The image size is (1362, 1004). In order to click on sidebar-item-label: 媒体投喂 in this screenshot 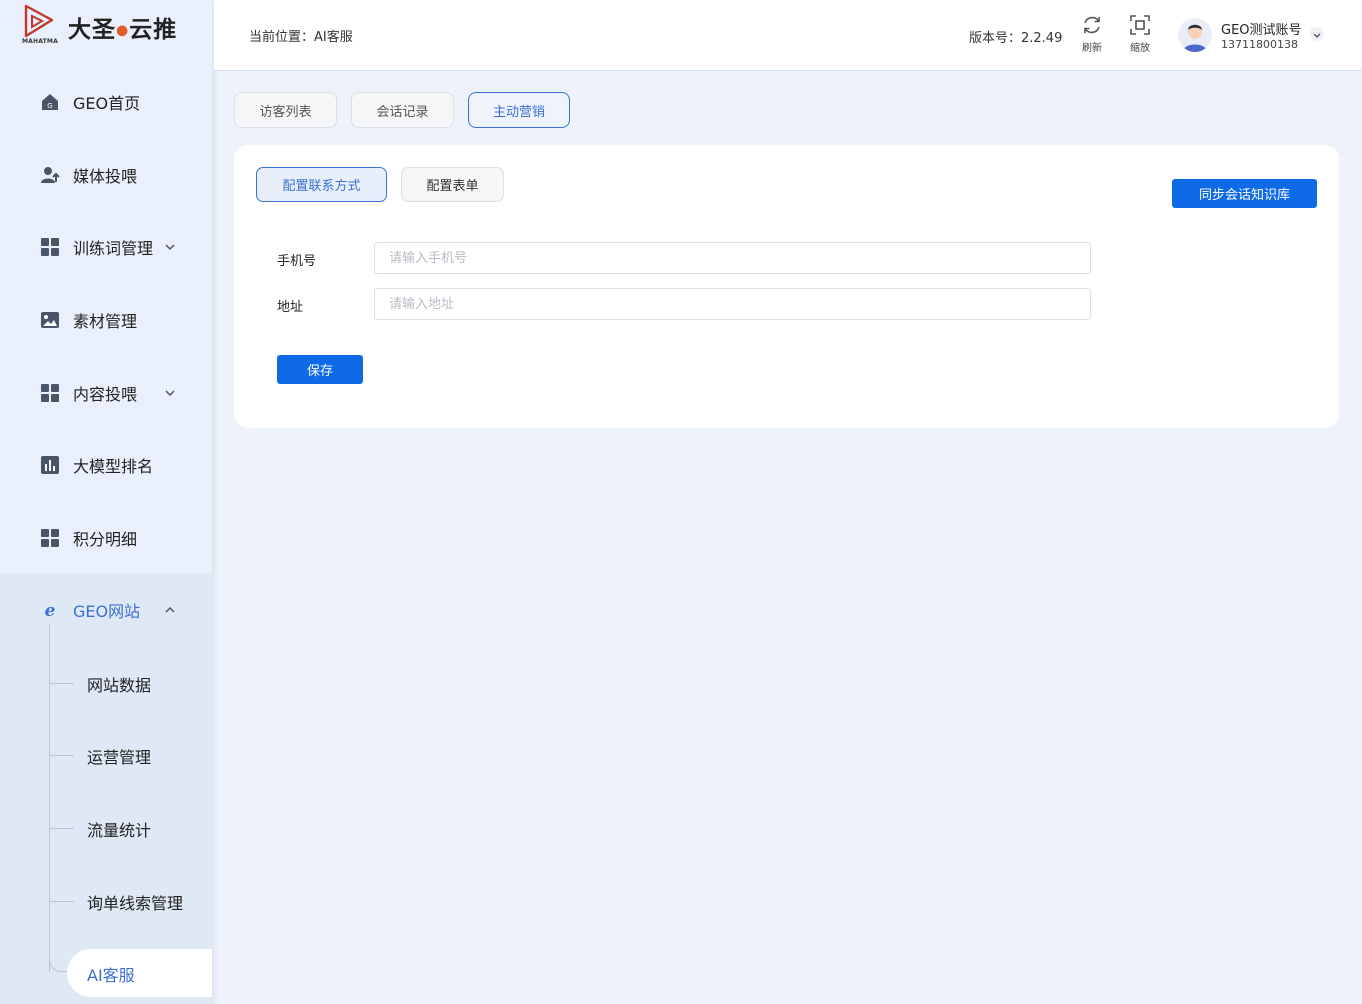, I will do `click(105, 176)`.